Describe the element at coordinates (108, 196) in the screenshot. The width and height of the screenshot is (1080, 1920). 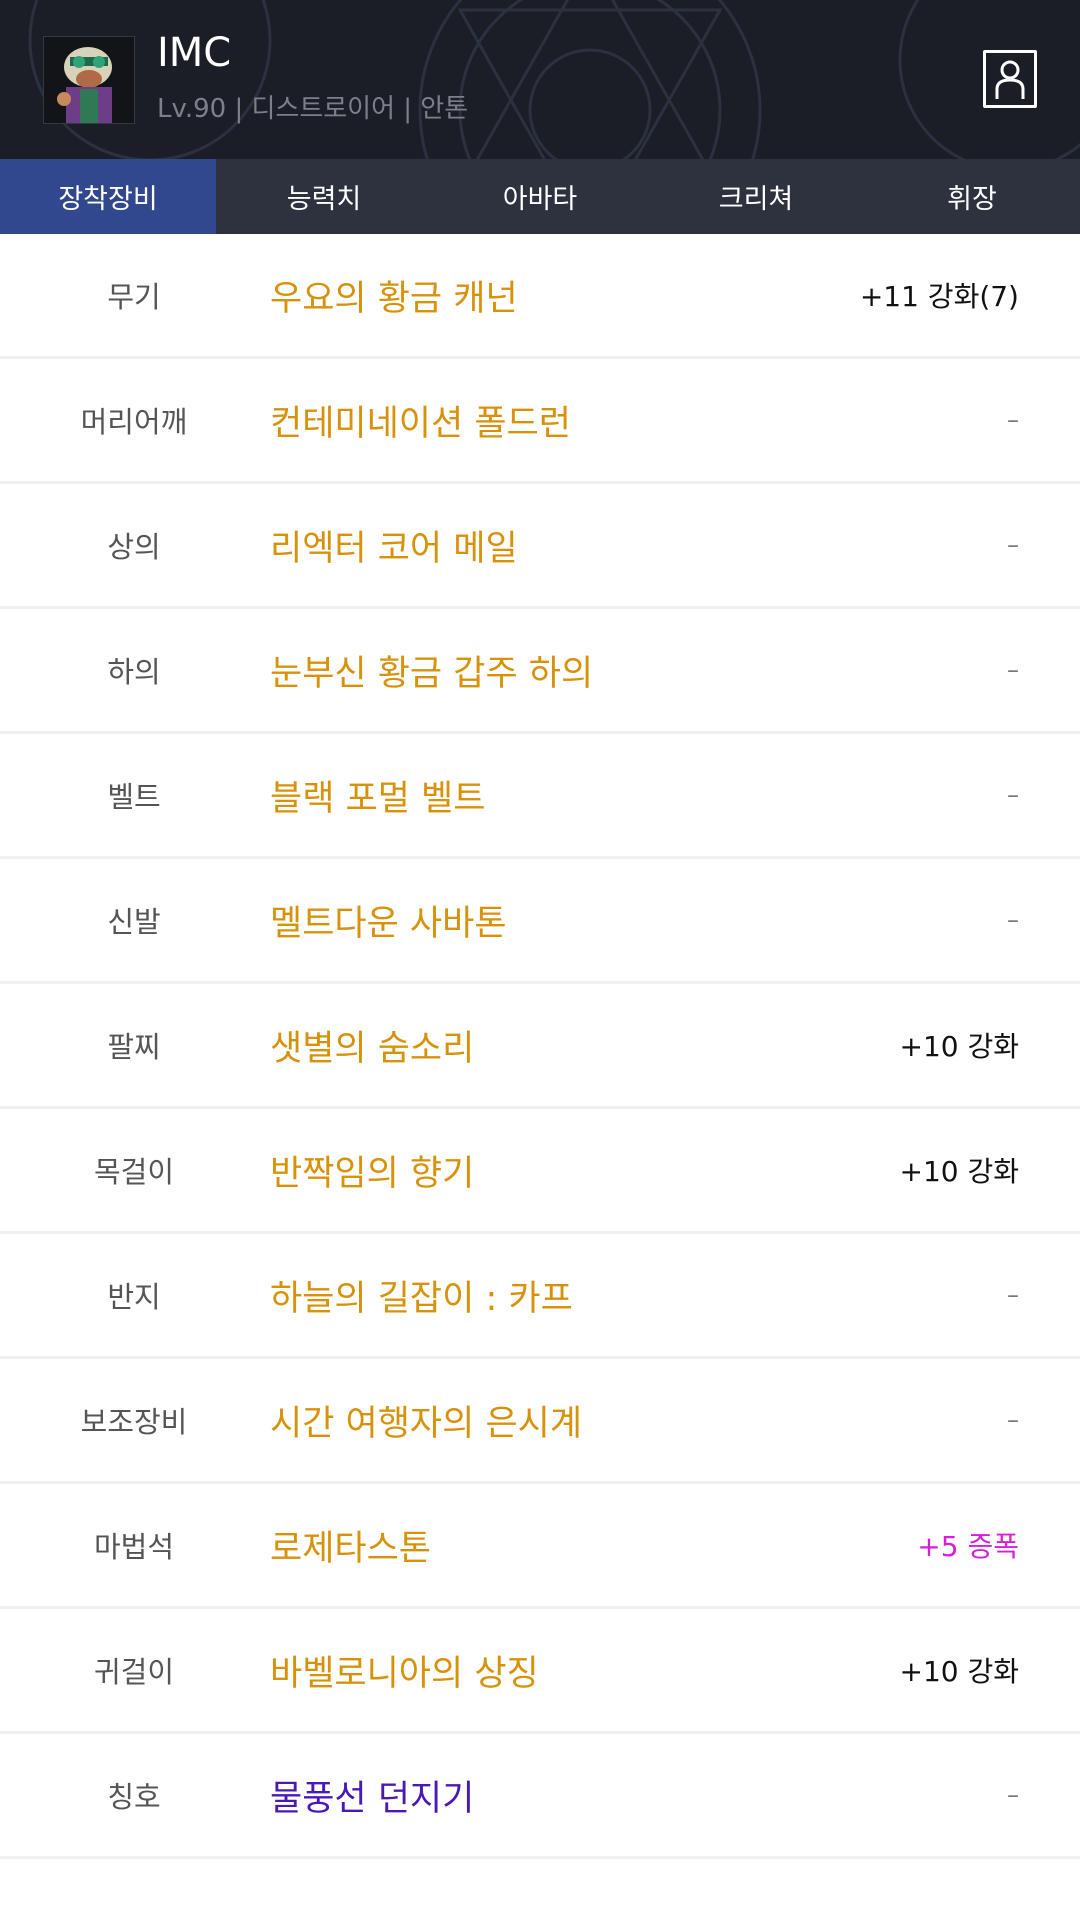
I see `tab-equipment: 장착장비` at that location.